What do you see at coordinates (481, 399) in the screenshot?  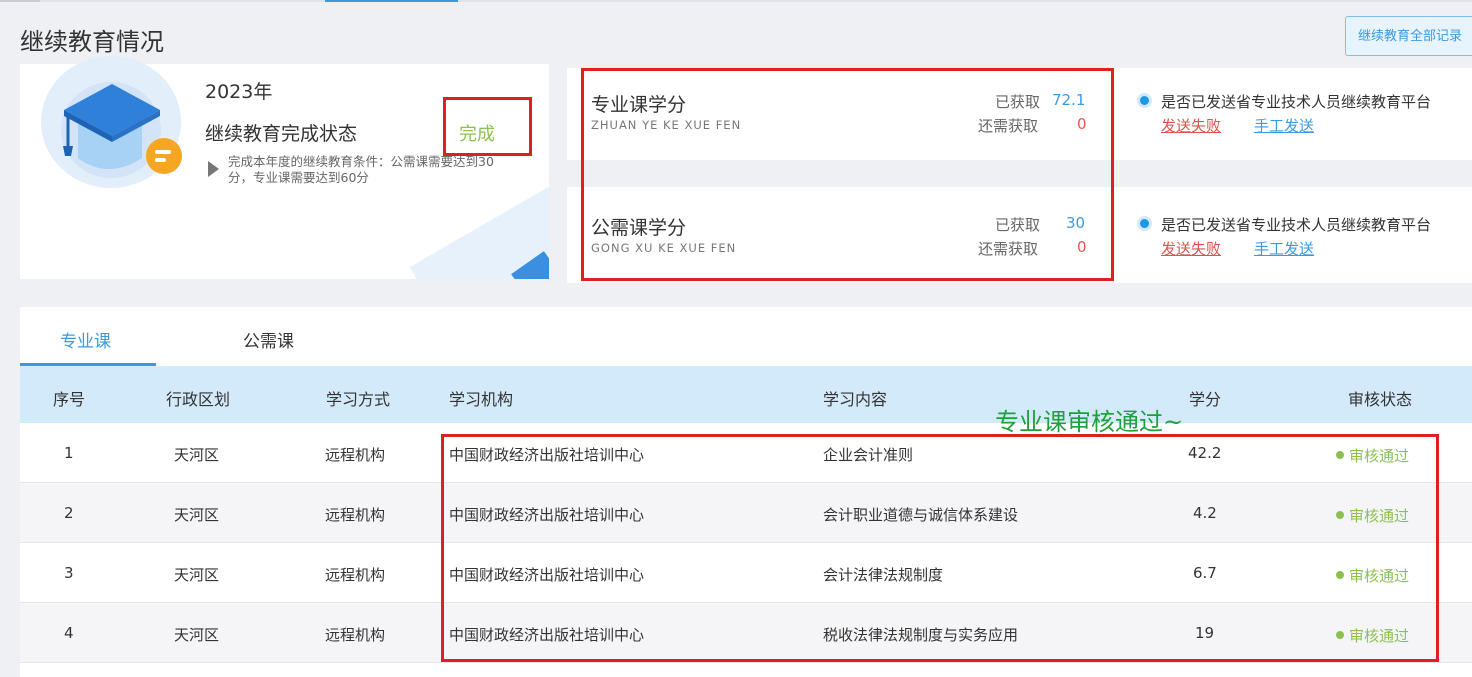 I see `header-institution: 学习机构` at bounding box center [481, 399].